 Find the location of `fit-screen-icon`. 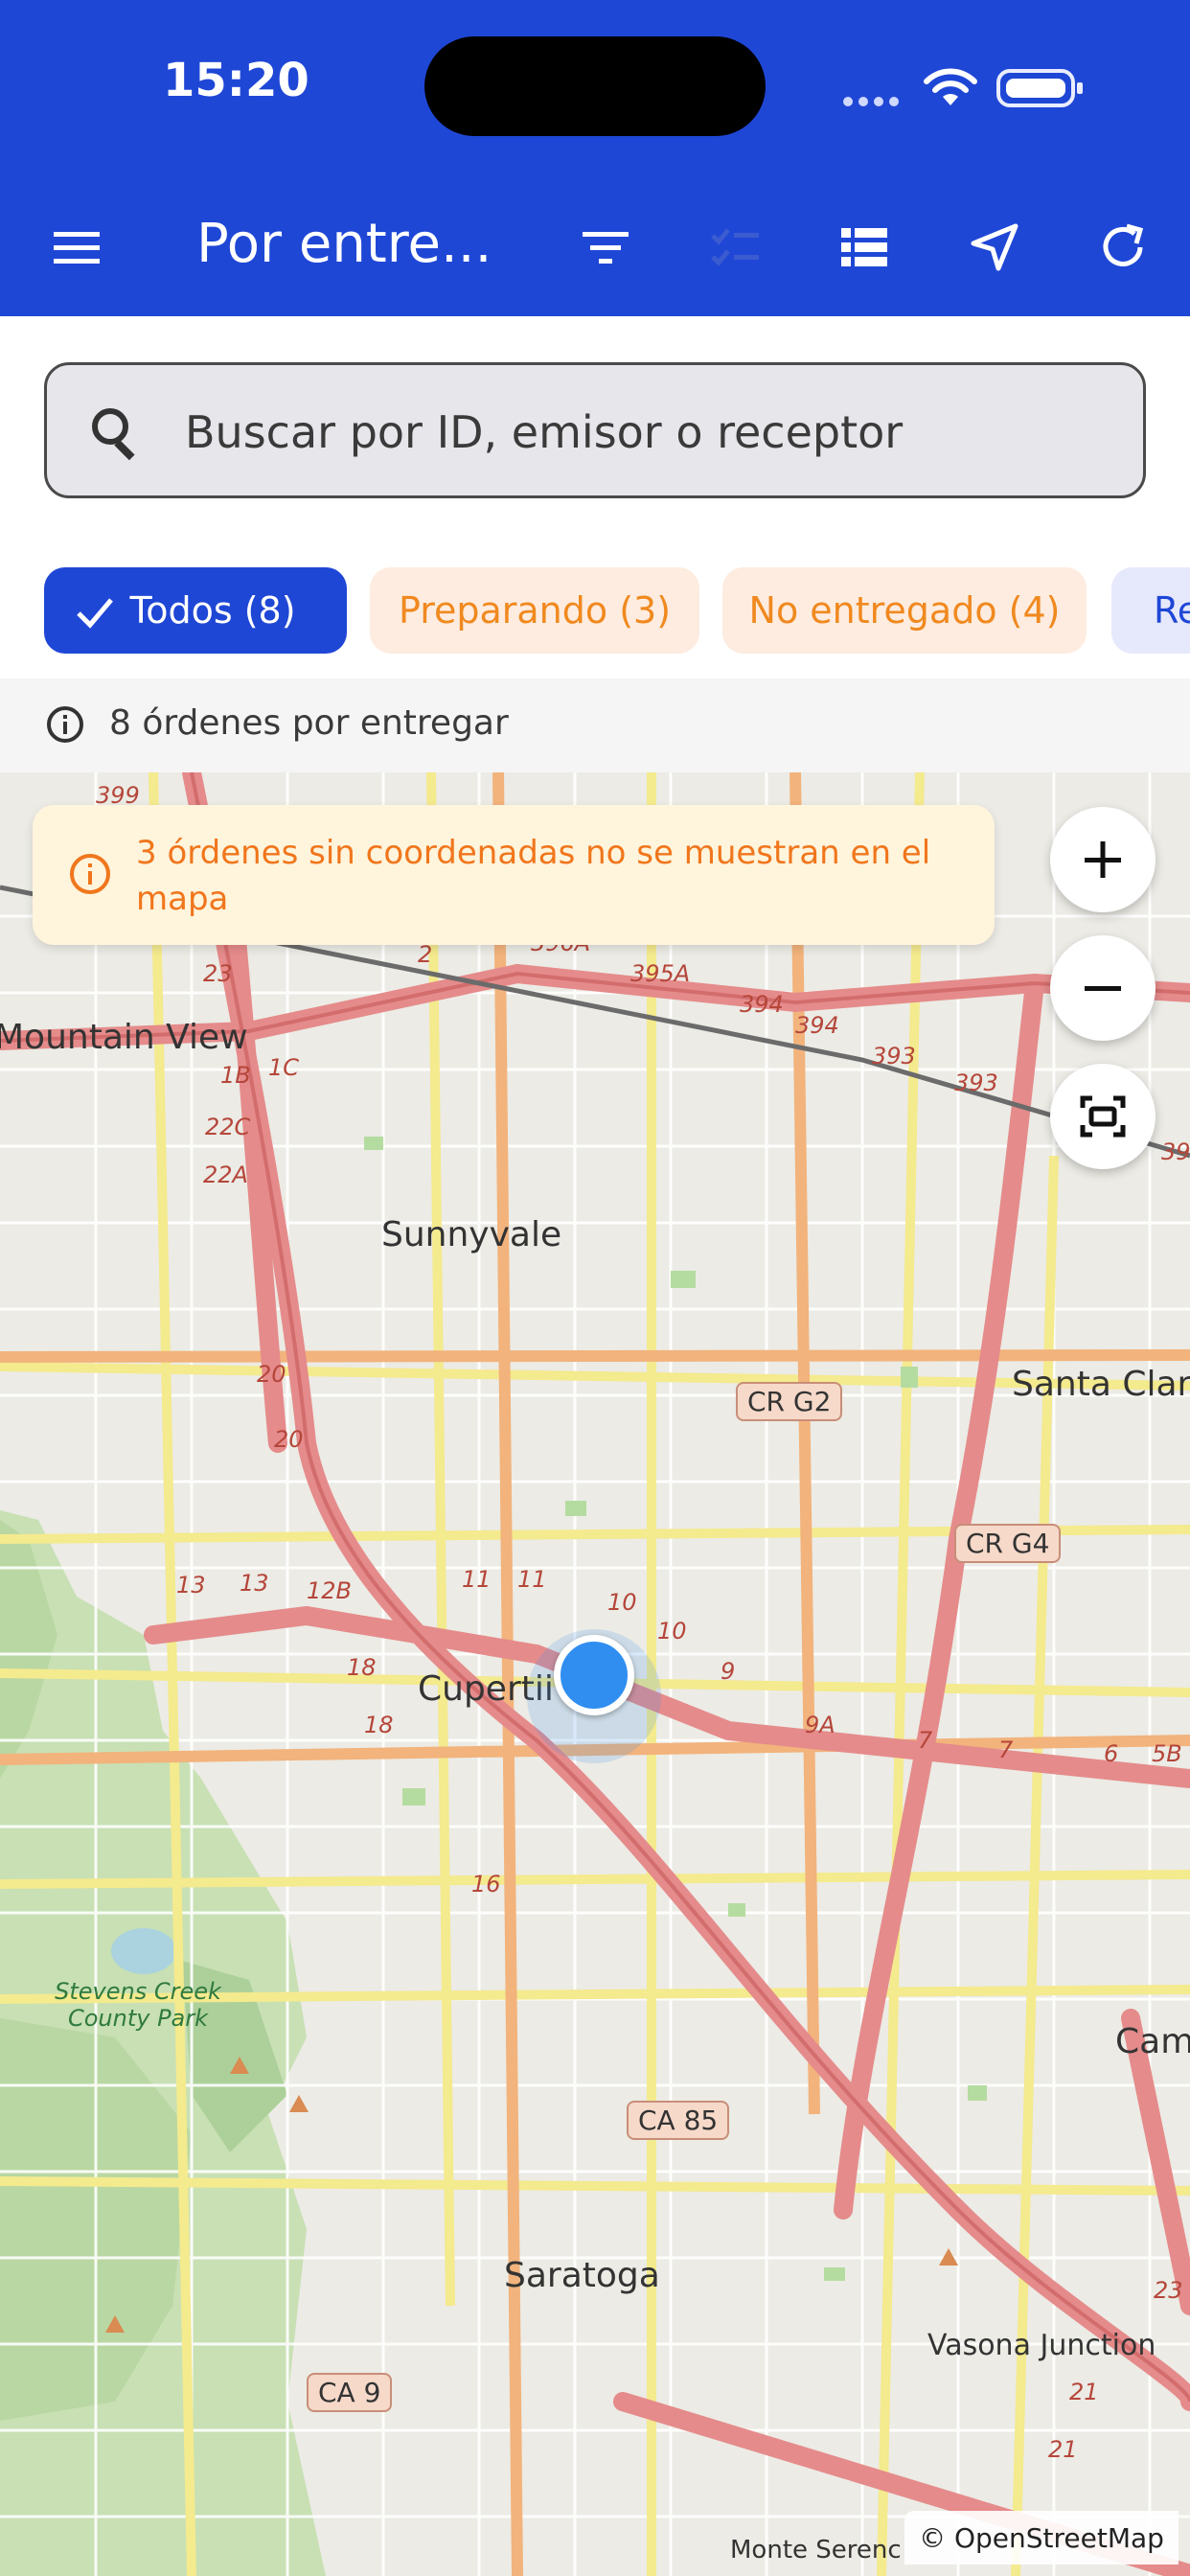

fit-screen-icon is located at coordinates (1103, 1116).